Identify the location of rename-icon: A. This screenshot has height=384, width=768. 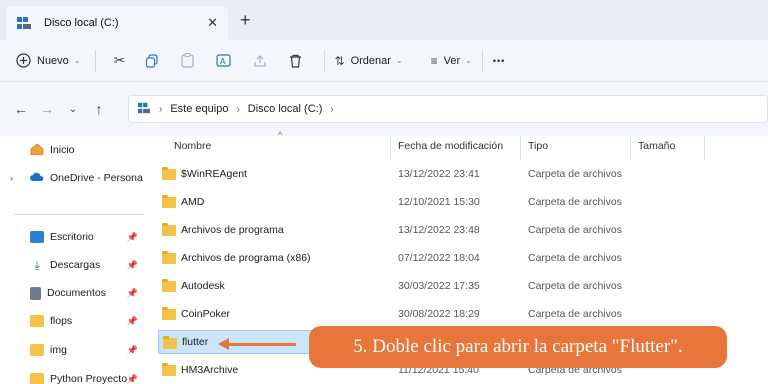
(224, 60).